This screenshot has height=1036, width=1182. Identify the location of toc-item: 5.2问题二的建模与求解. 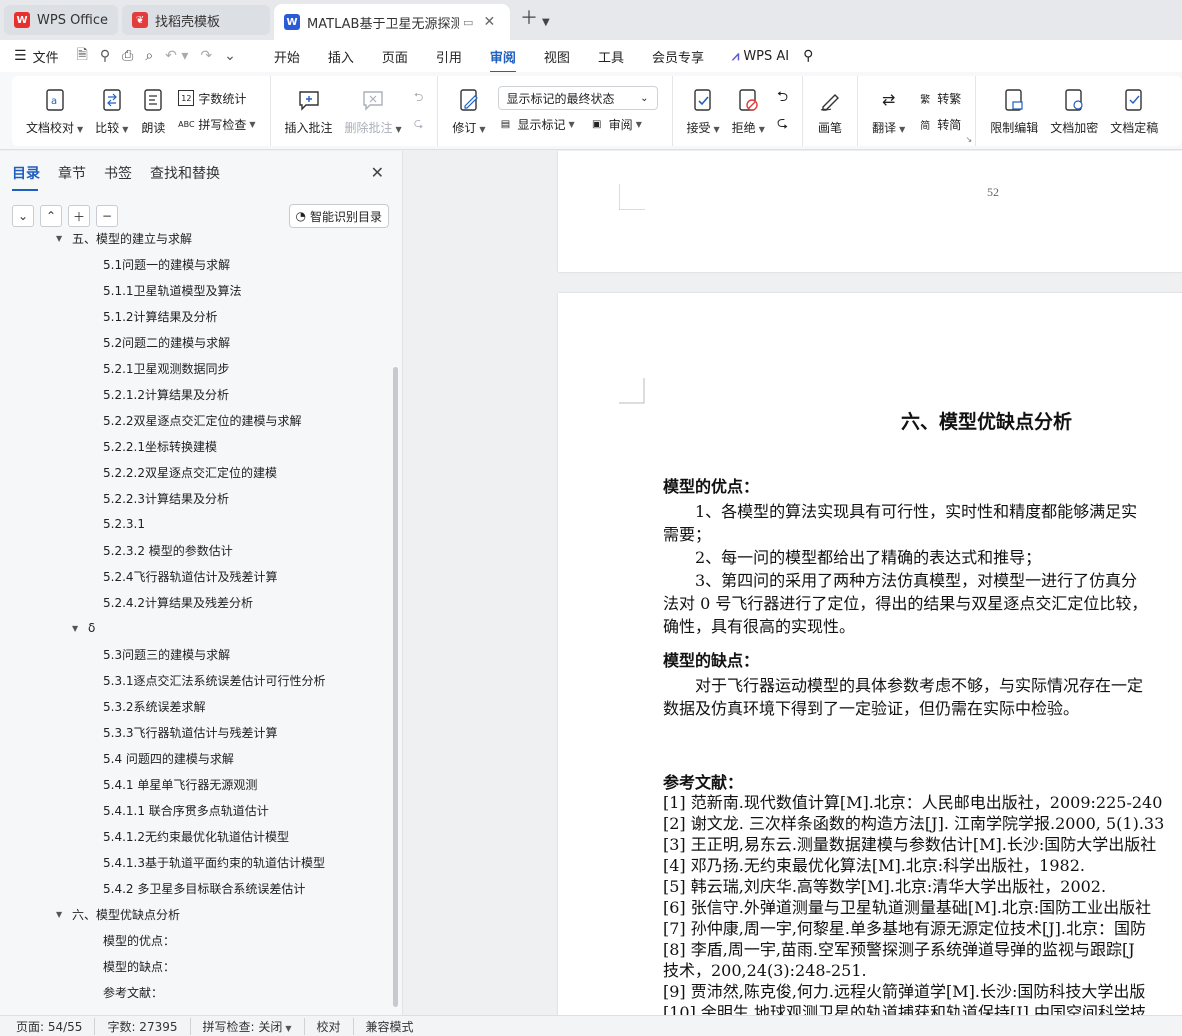
(196, 342).